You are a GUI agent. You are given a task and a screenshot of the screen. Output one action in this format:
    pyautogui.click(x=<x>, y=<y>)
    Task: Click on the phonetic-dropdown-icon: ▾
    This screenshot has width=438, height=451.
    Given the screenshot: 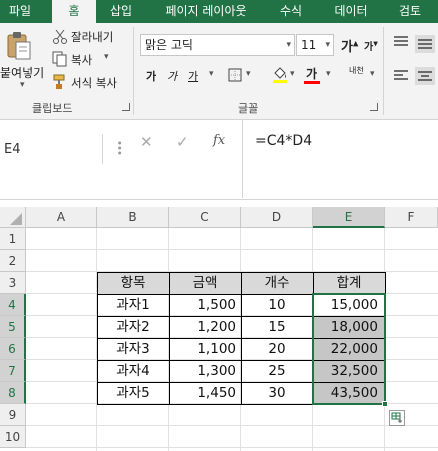 What is the action you would take?
    pyautogui.click(x=372, y=74)
    